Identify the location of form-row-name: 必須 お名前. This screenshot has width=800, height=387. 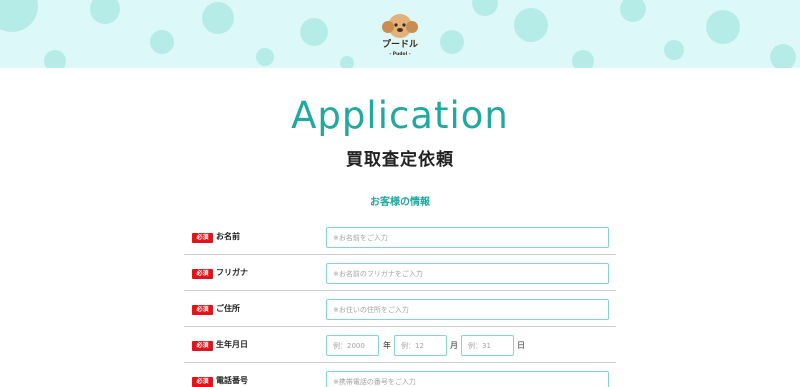
(400, 237).